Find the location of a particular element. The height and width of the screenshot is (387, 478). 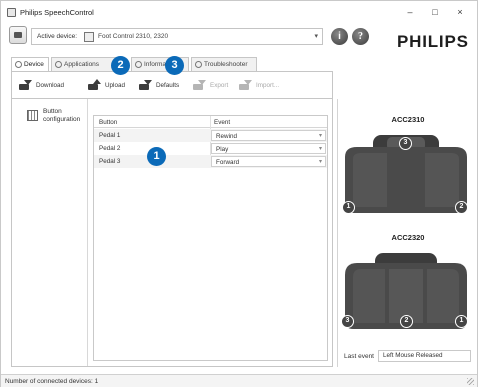

maximize-button: □ is located at coordinates (435, 12).